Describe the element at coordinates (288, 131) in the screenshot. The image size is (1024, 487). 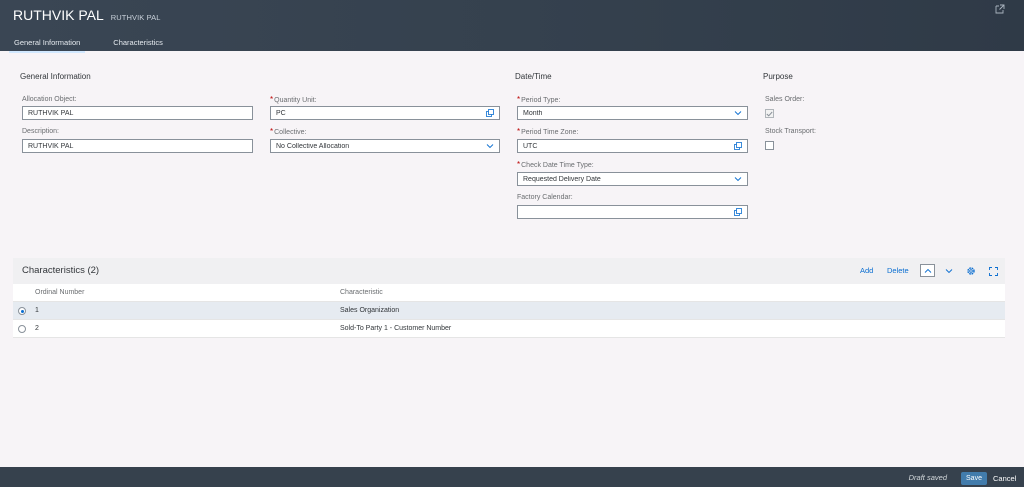
I see `collective-label: *Collective:` at that location.